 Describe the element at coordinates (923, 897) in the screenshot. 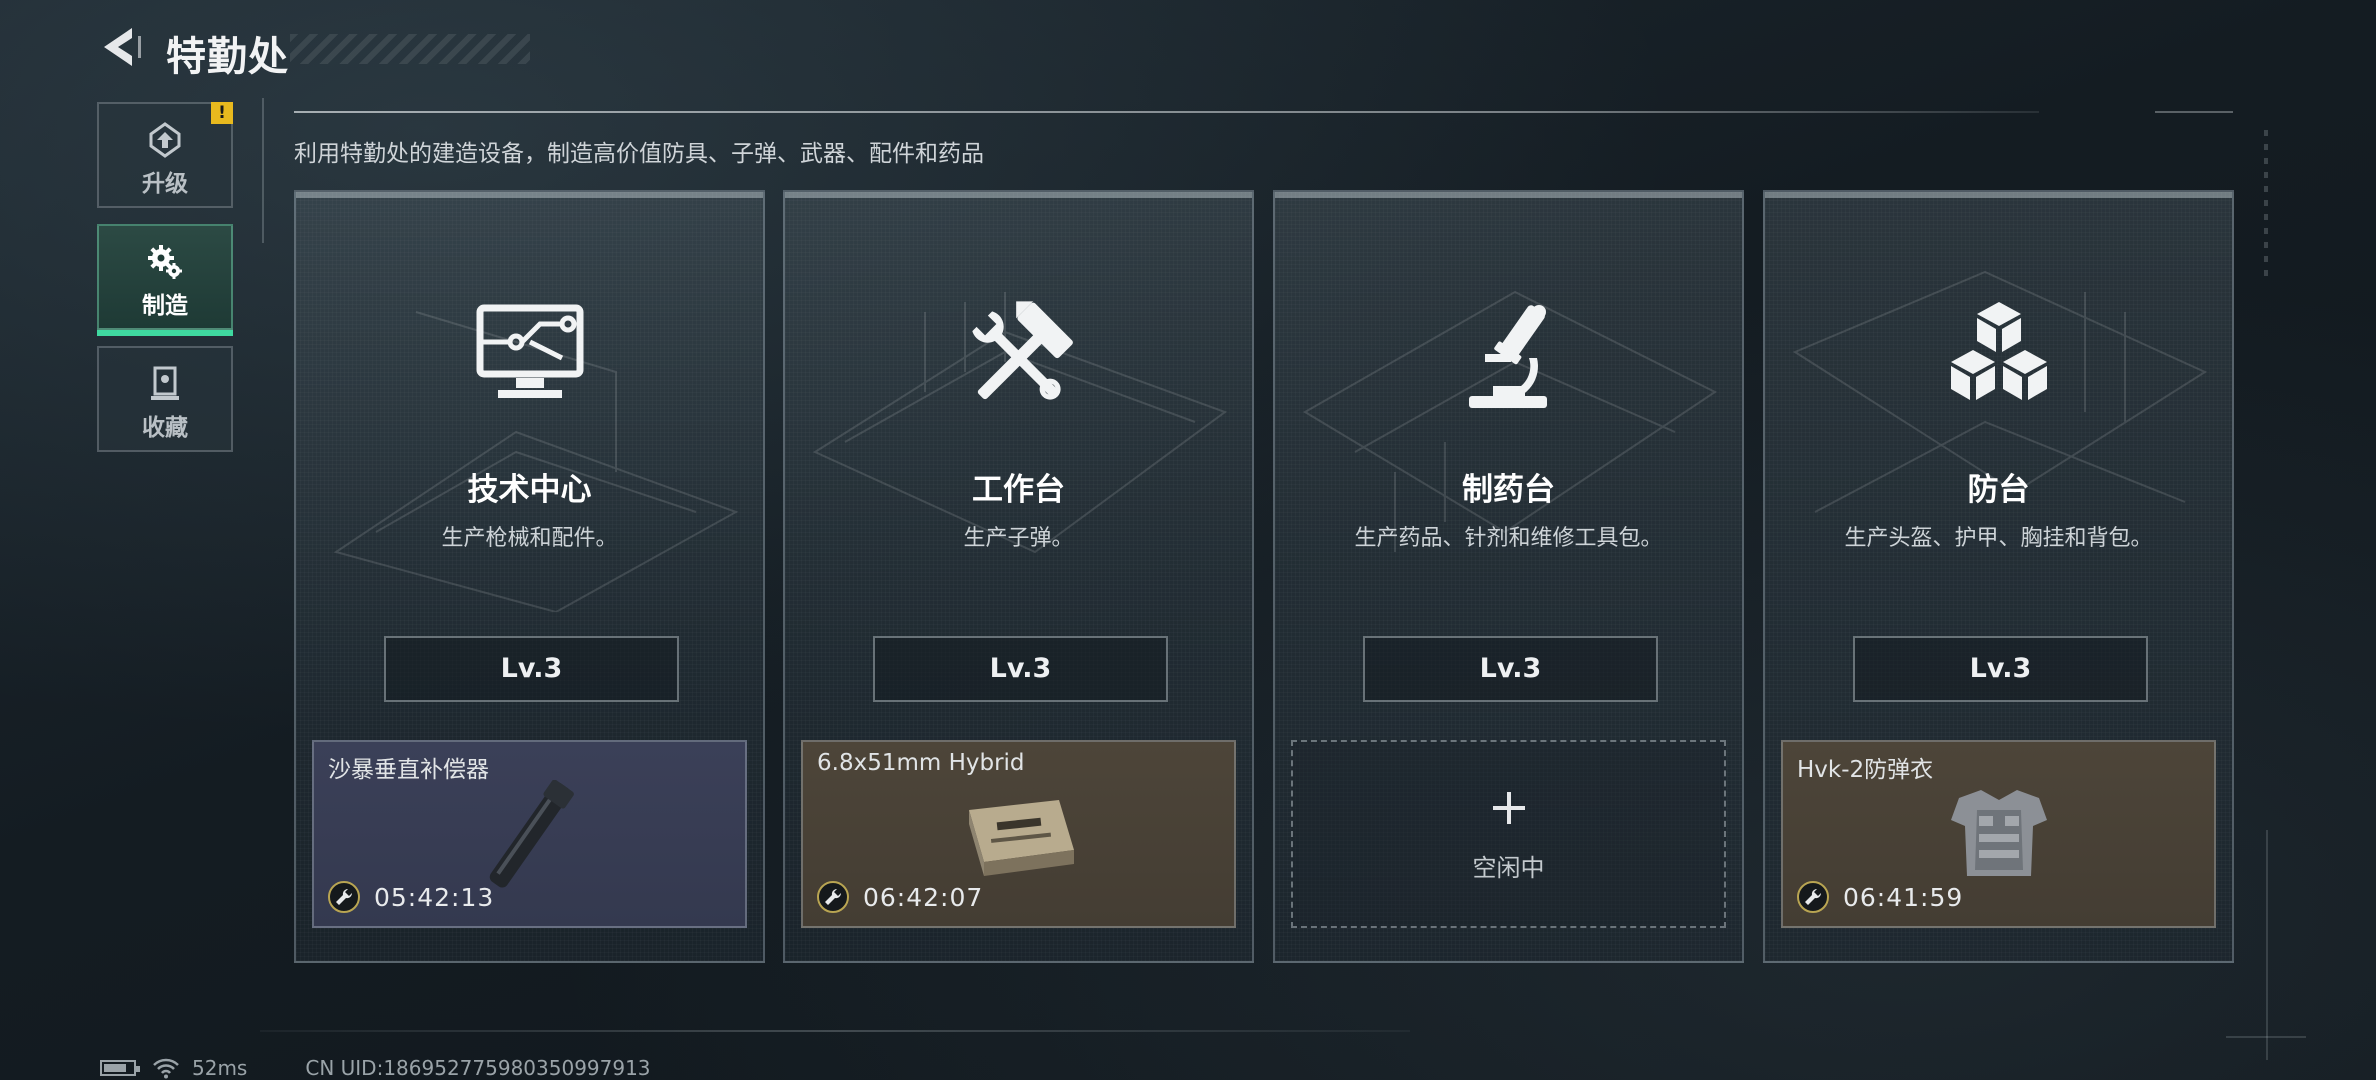

I see `timer-text: 06:42:07` at that location.